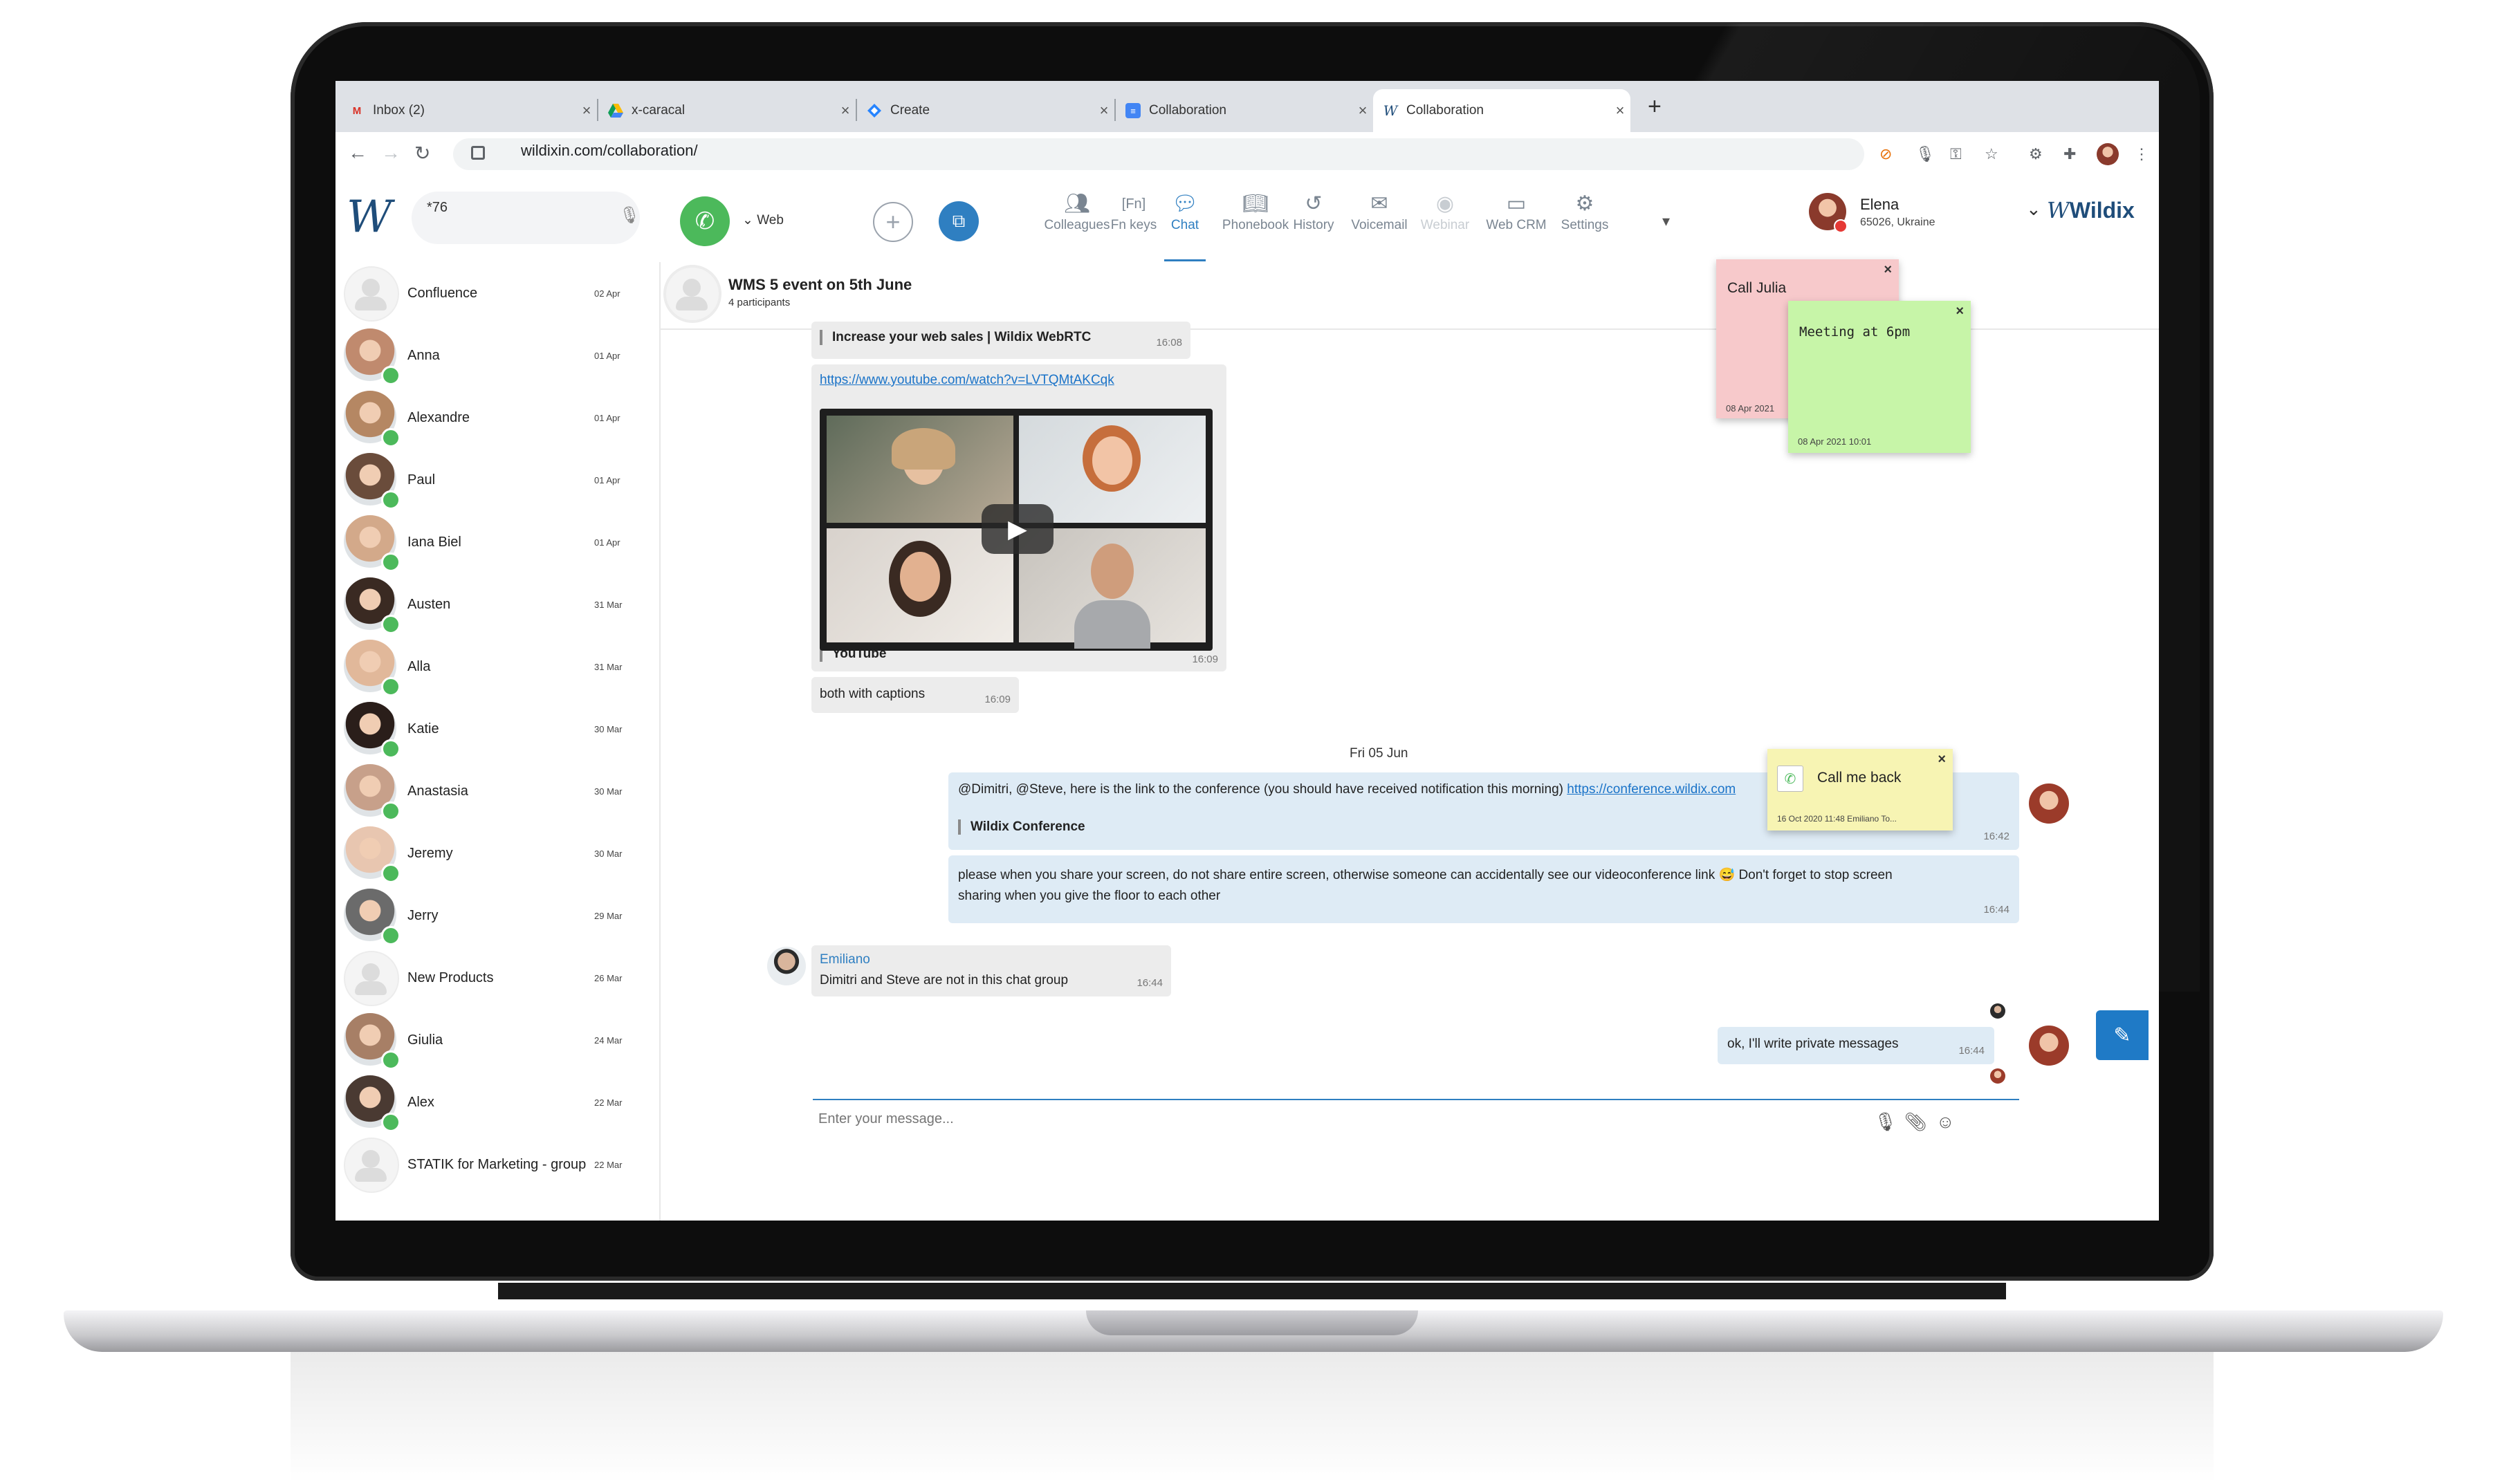 The height and width of the screenshot is (1484, 2502). I want to click on play-icon: ▶, so click(1018, 529).